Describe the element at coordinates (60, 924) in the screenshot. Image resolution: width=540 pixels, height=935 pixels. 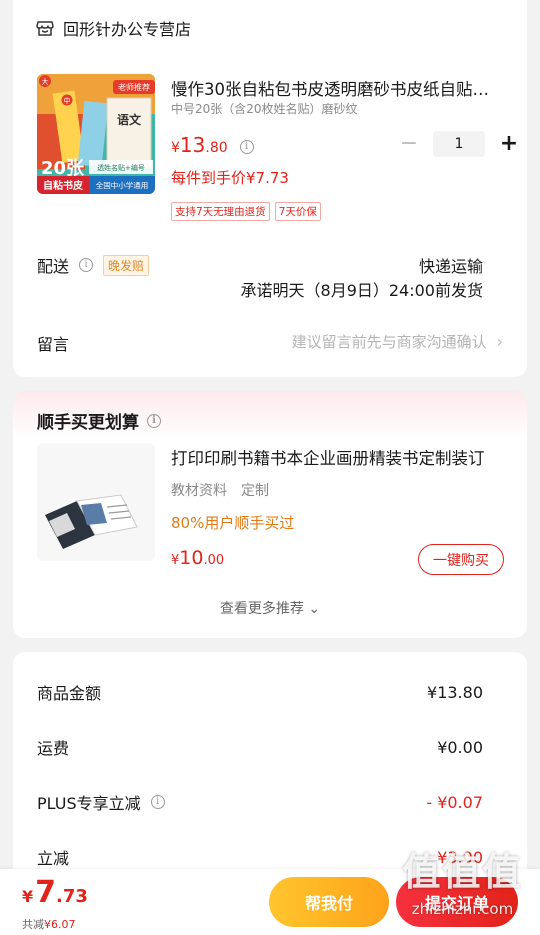
I see `discount-amount: ¥6.07` at that location.